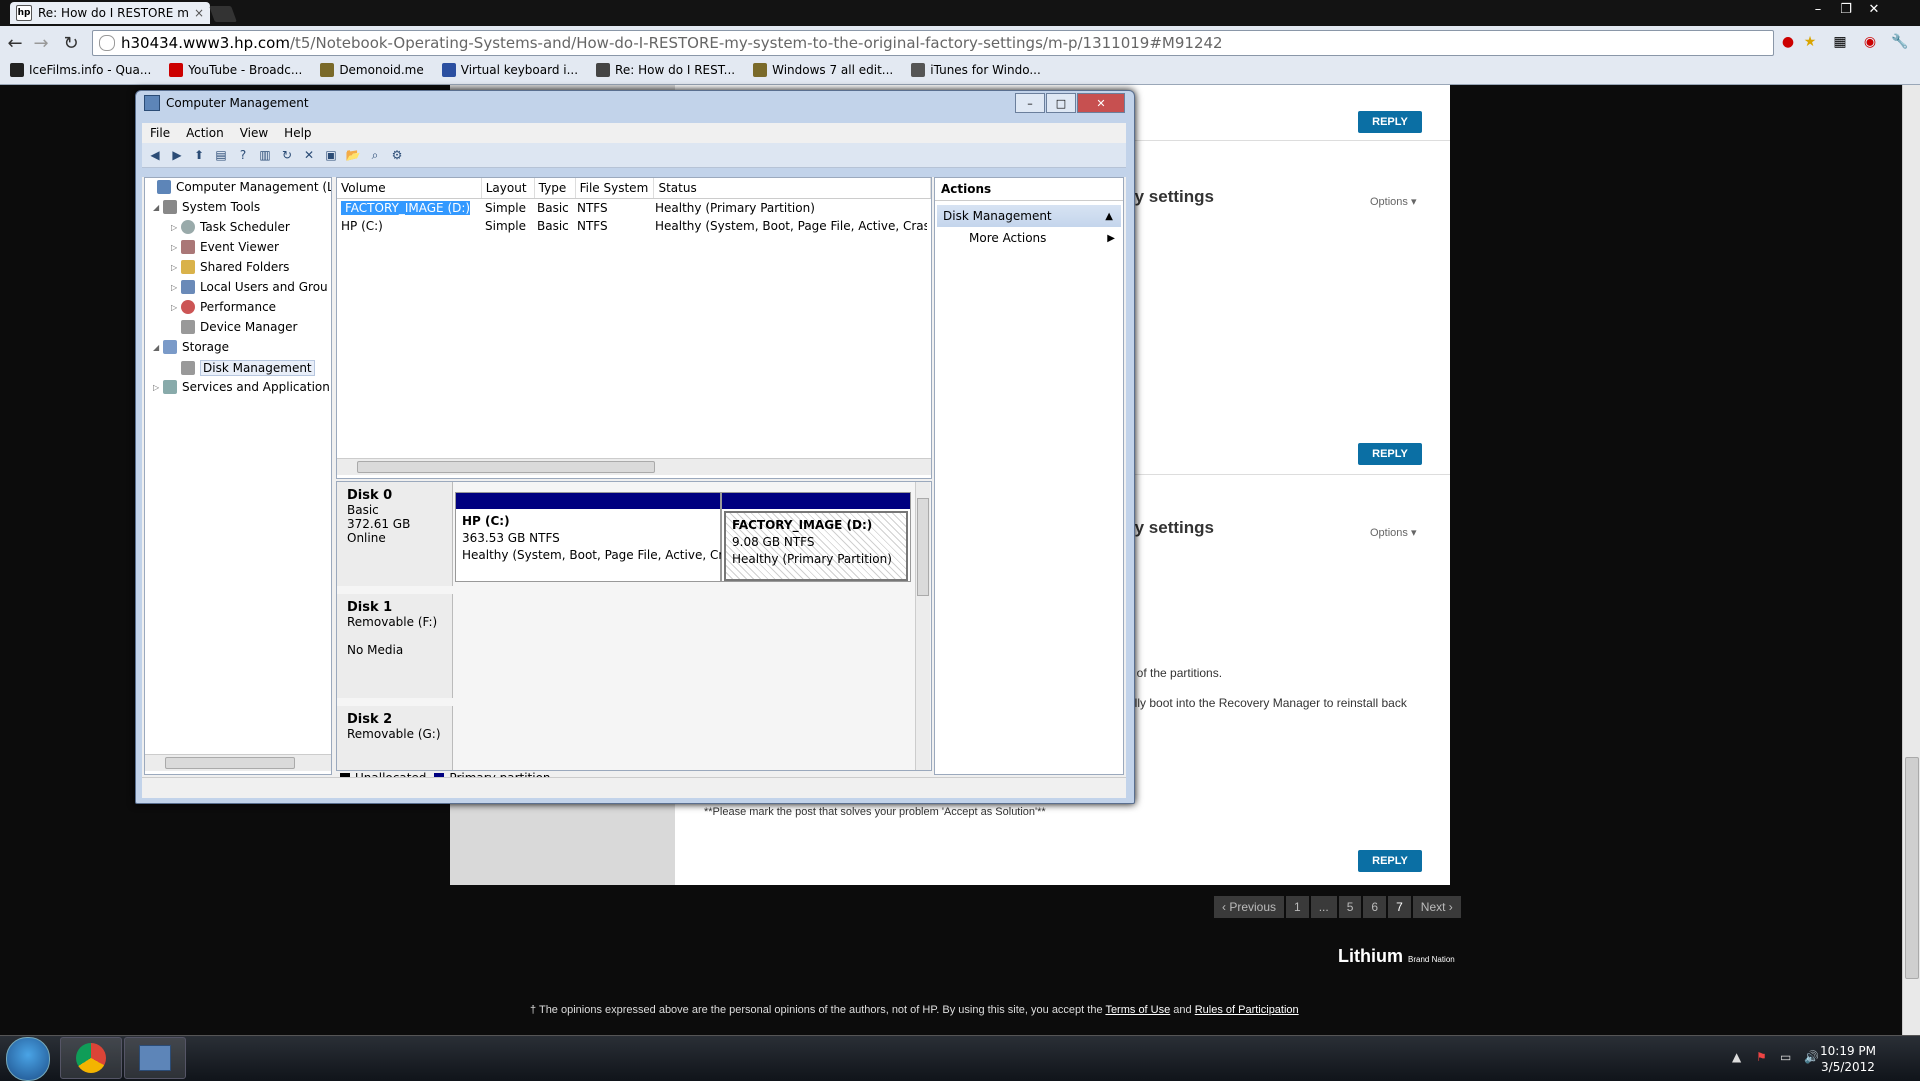  What do you see at coordinates (1785, 1057) in the screenshot?
I see `network-icon: ▭` at bounding box center [1785, 1057].